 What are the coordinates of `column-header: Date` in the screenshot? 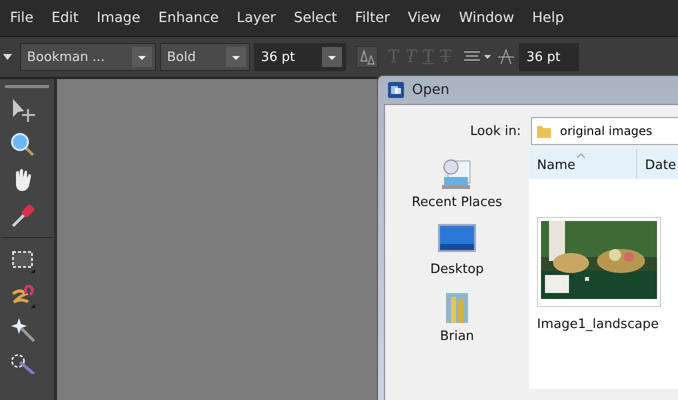 It's located at (657, 164).